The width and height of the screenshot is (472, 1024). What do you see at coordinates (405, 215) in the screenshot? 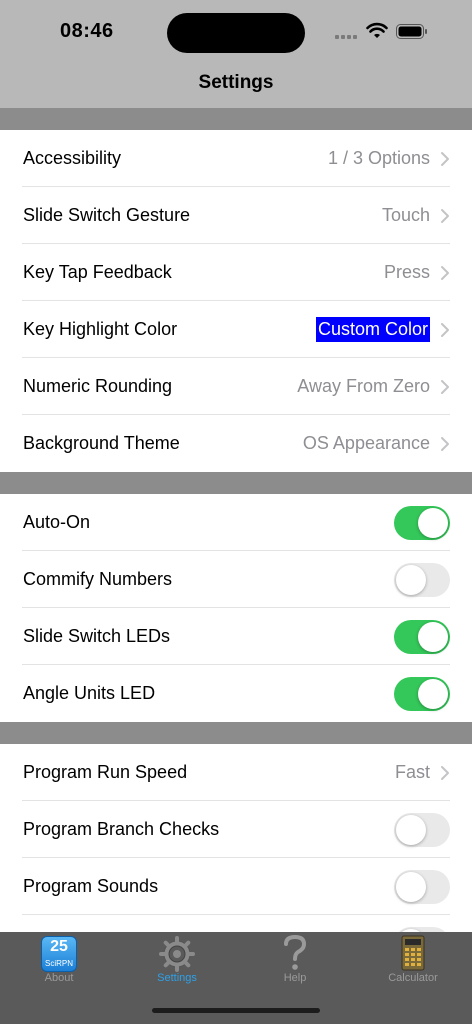
I see `row-value: Touch` at bounding box center [405, 215].